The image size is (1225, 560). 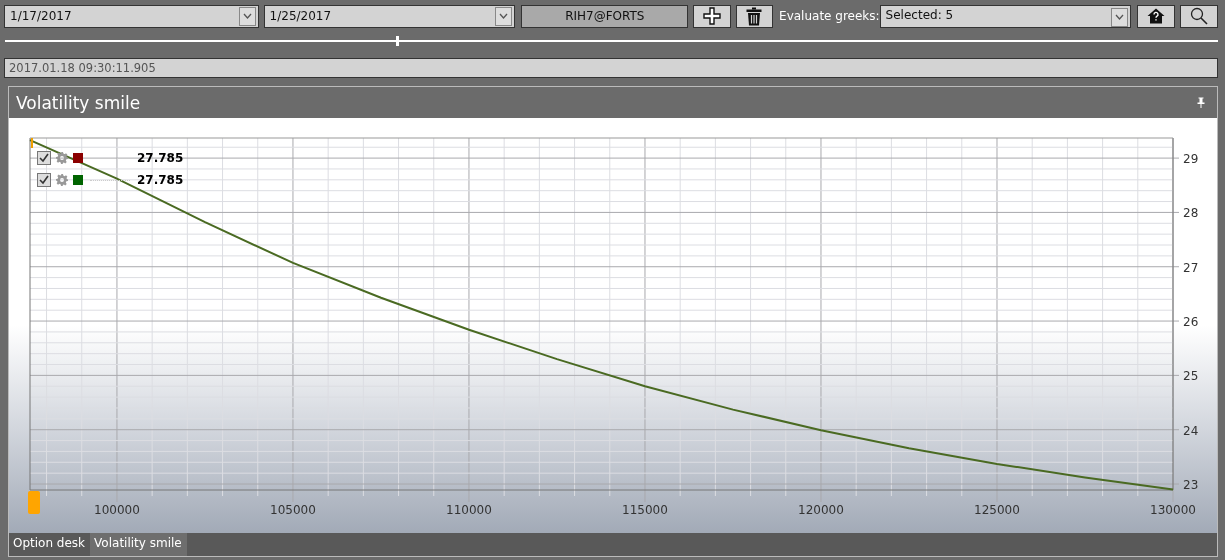 What do you see at coordinates (32, 143) in the screenshot?
I see `cursor-marker` at bounding box center [32, 143].